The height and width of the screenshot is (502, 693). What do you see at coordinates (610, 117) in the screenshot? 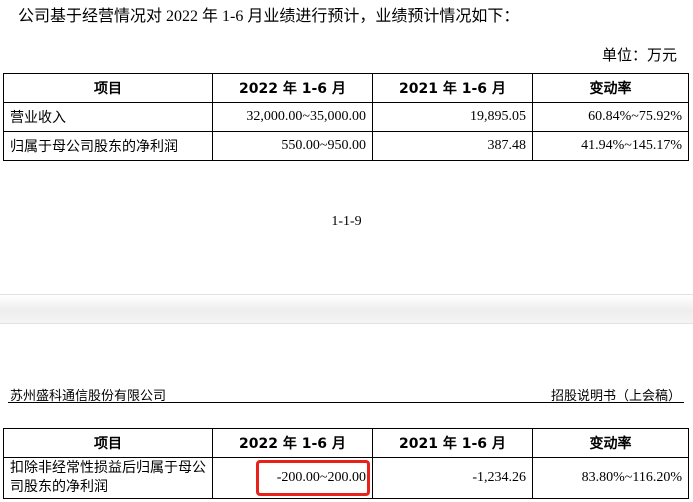
I see `cell-change: 60.84%~75.92%` at bounding box center [610, 117].